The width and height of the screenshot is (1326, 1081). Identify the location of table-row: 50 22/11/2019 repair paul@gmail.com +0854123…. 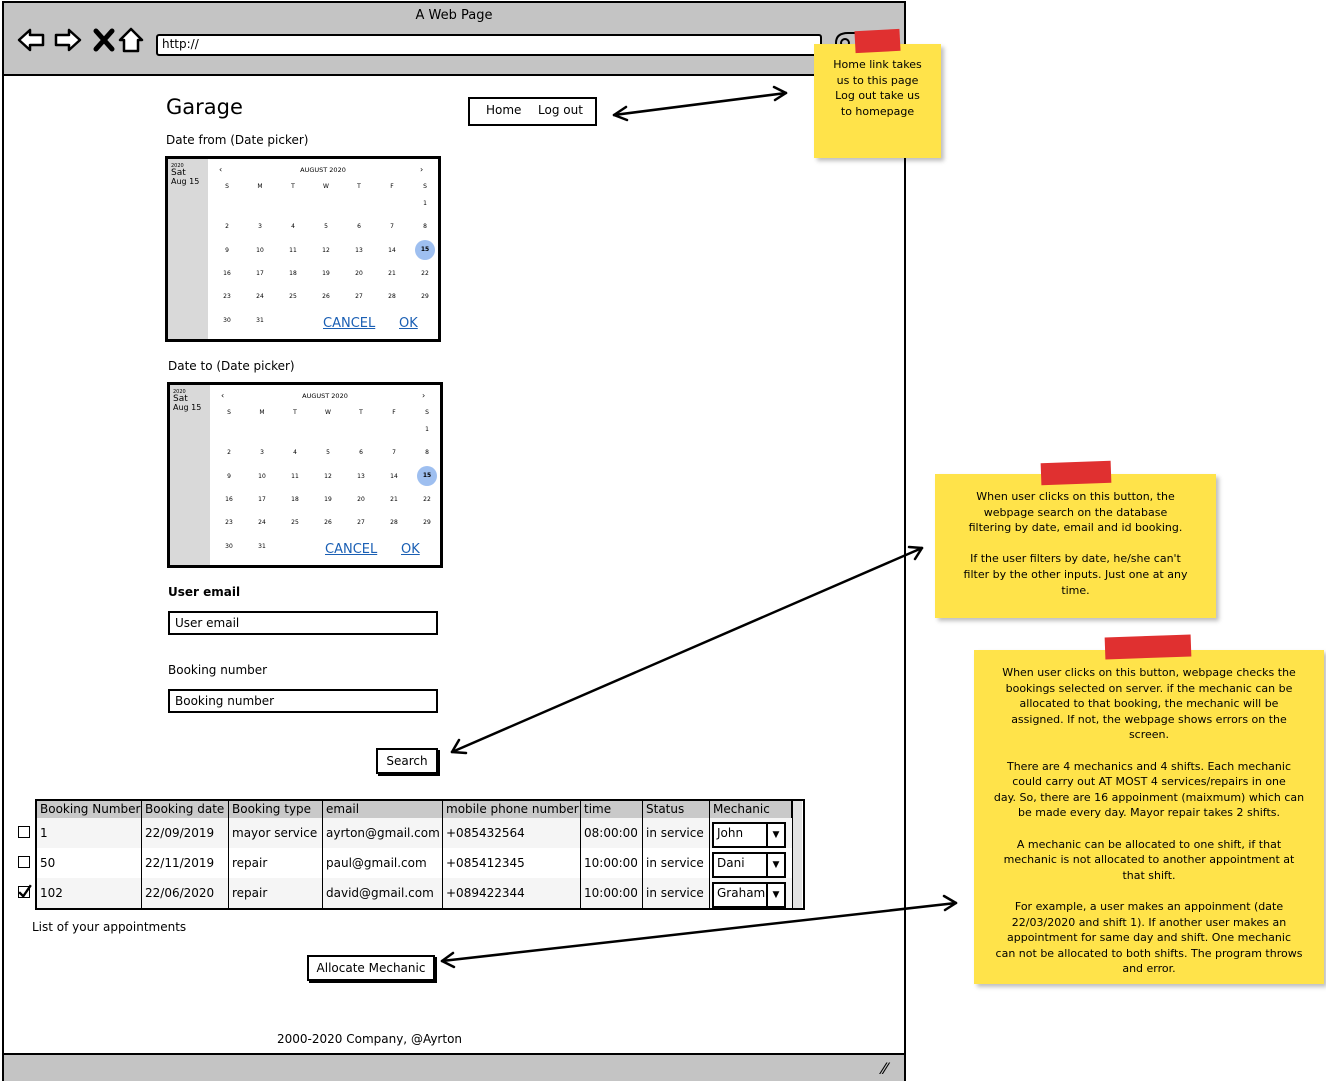
(415, 863).